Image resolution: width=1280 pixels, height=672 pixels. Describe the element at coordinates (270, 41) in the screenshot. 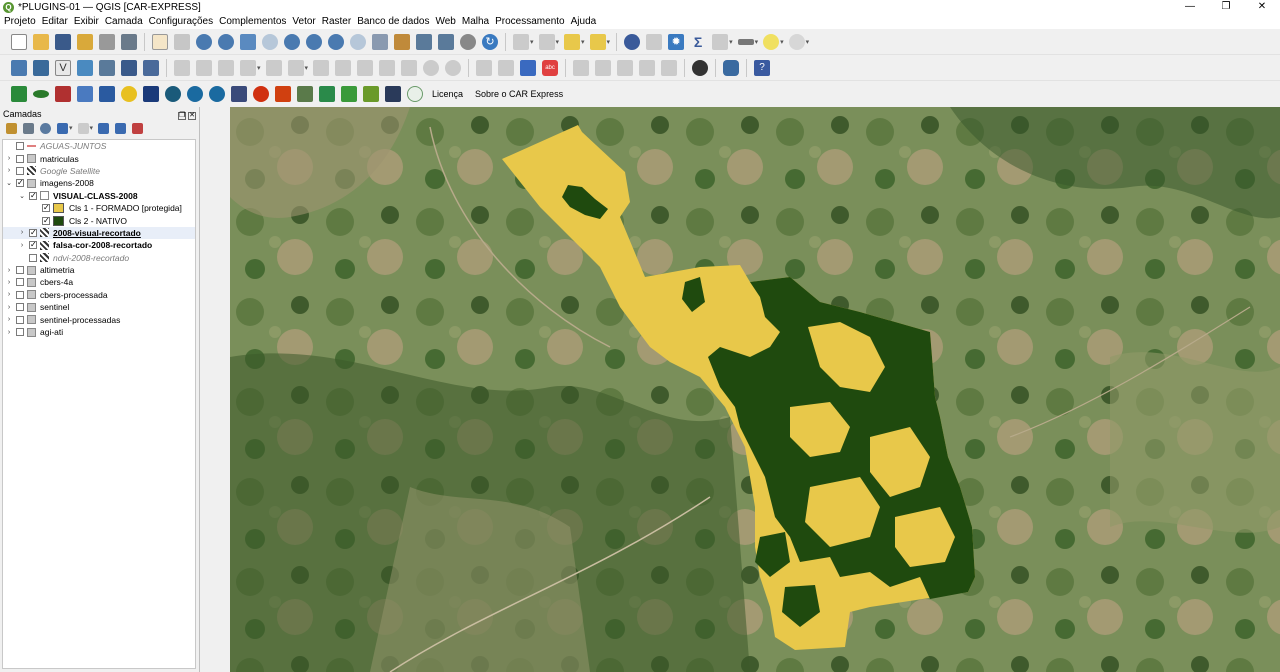

I see `zoom-selection-icon` at that location.